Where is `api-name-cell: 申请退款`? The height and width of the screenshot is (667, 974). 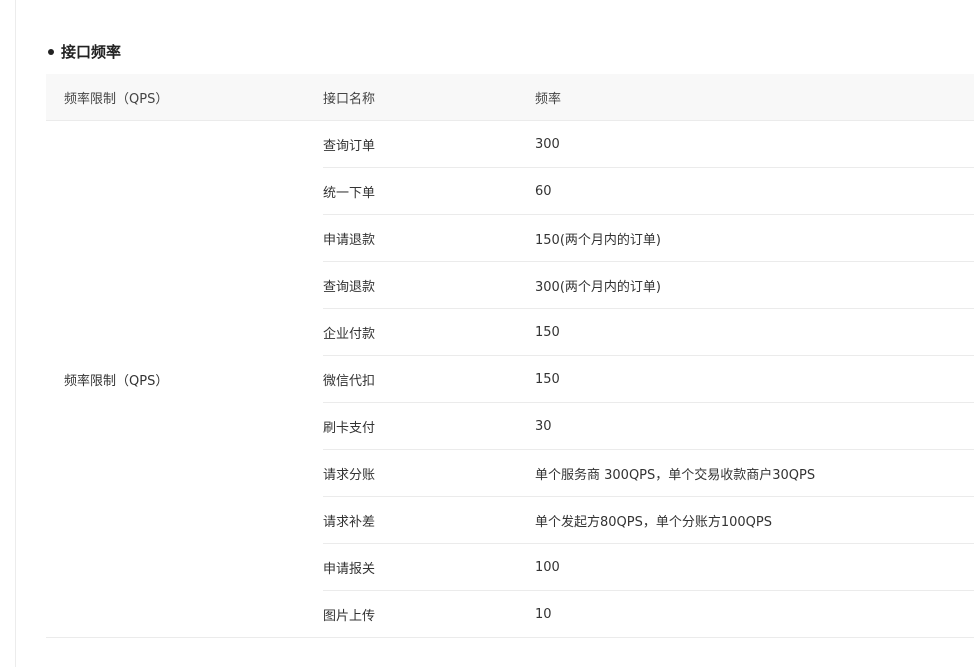 api-name-cell: 申请退款 is located at coordinates (429, 238).